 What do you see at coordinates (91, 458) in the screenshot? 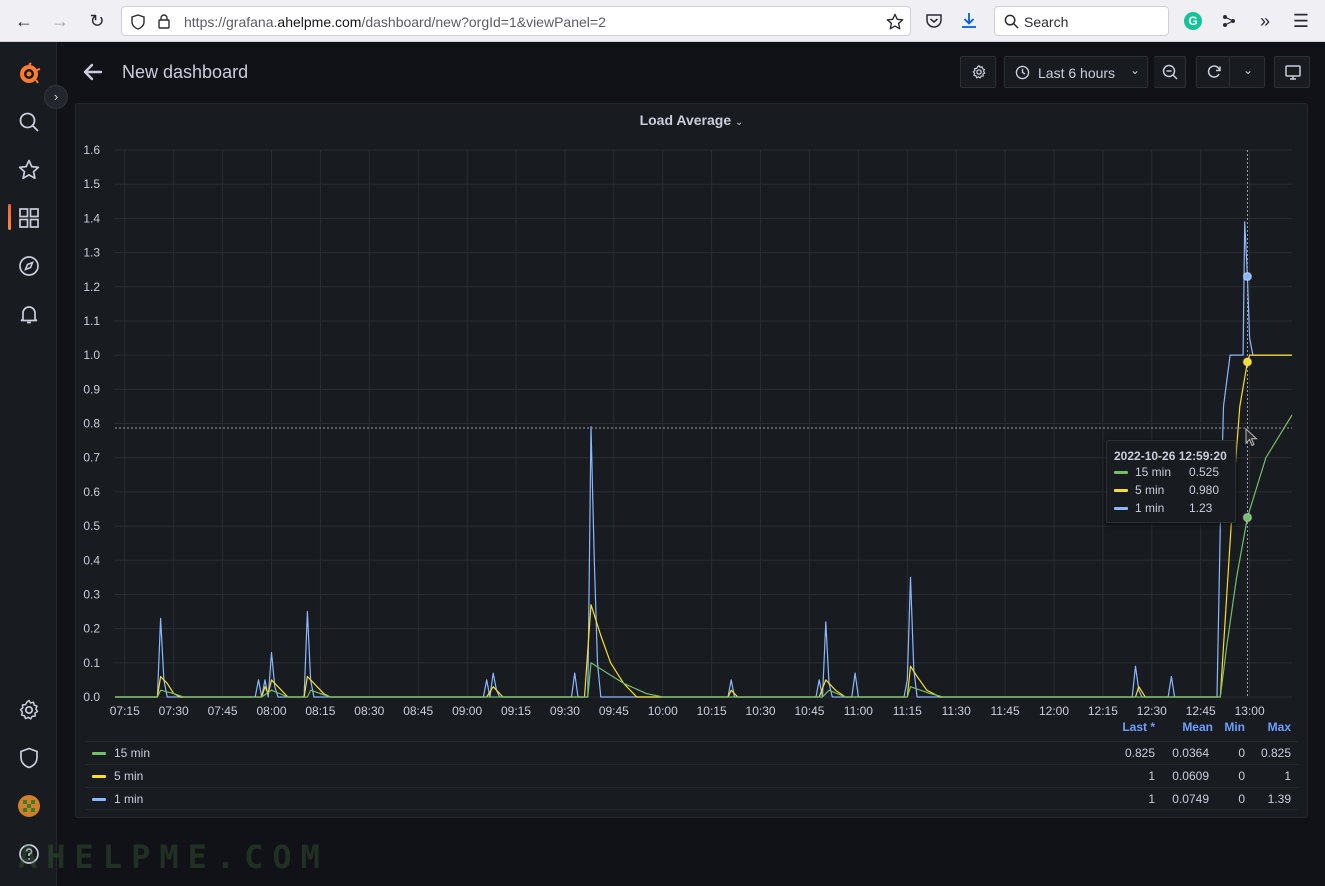
I see `y-tick-label: 0.7` at bounding box center [91, 458].